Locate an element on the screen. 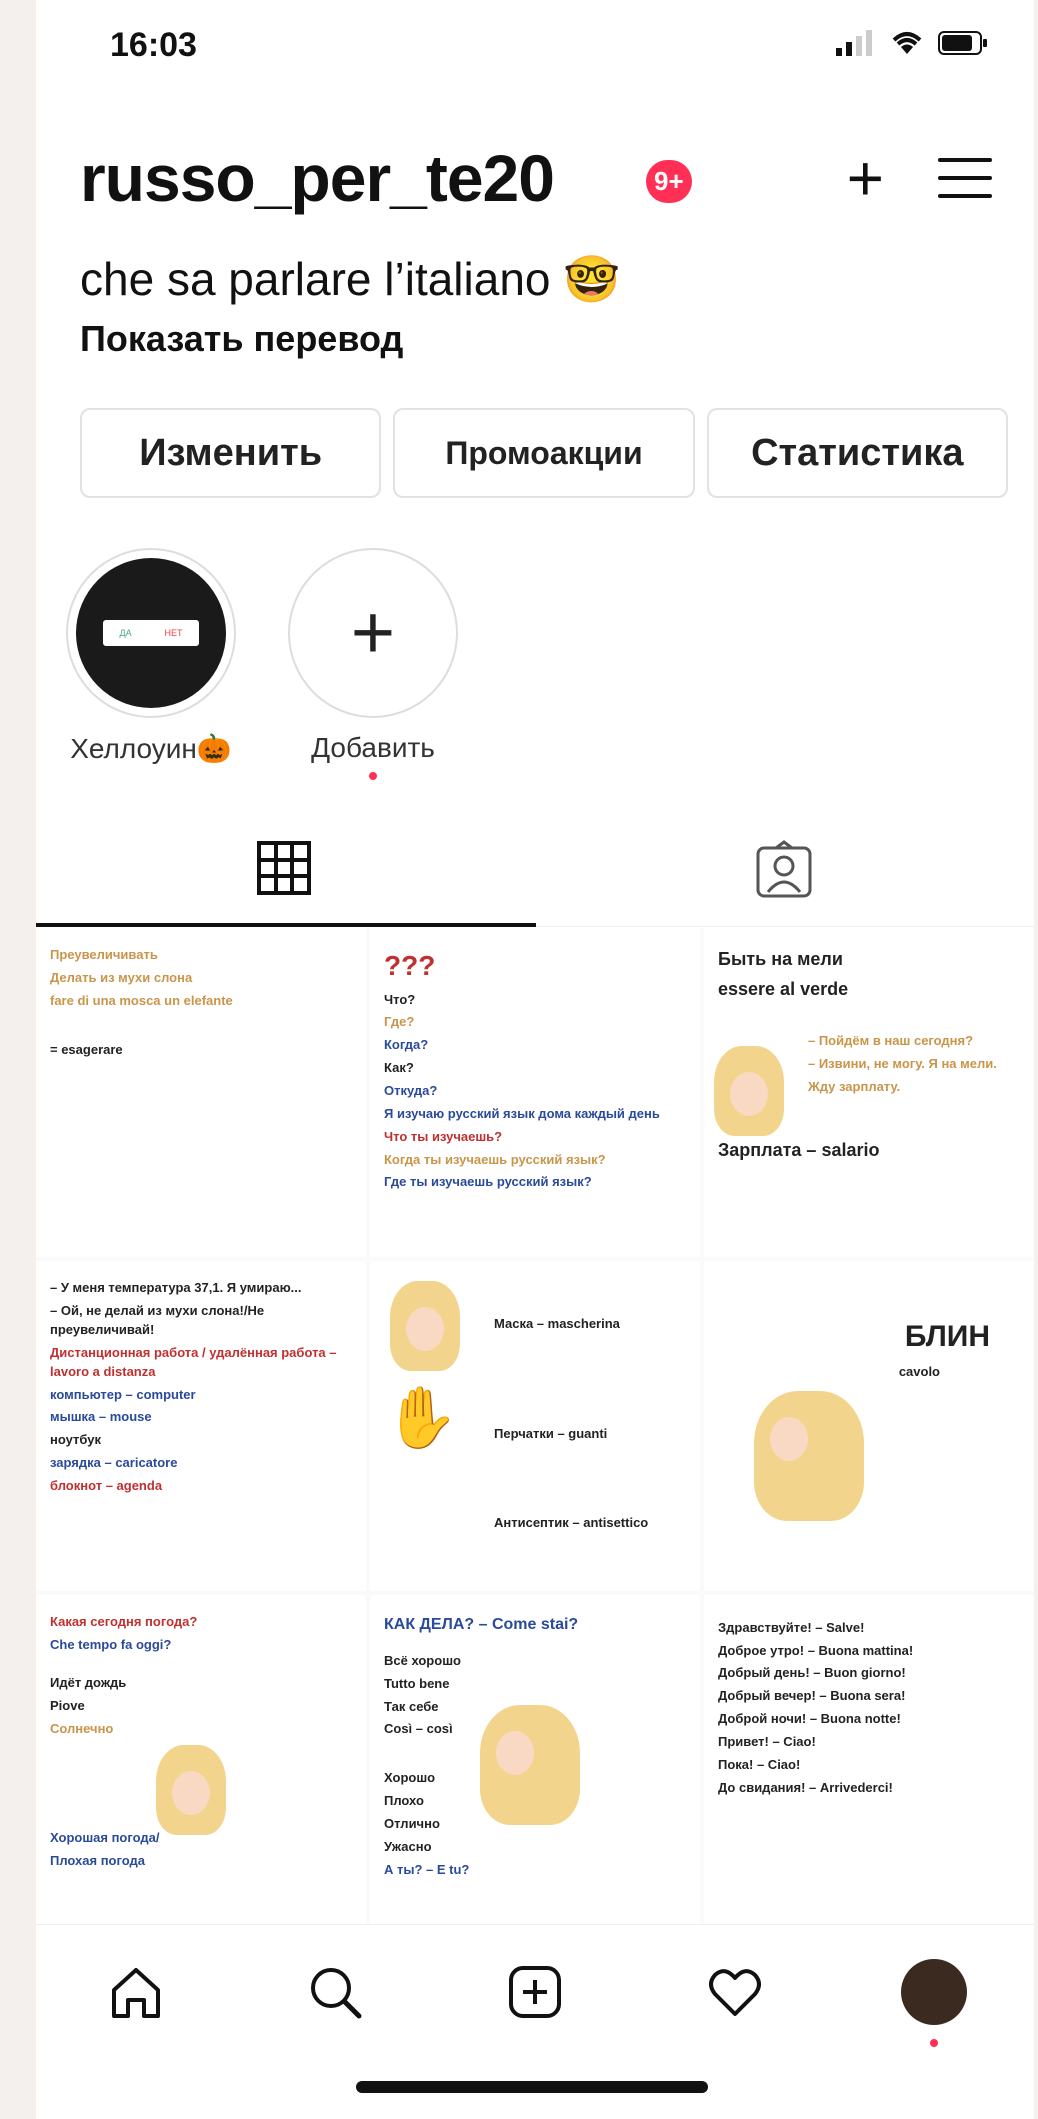  home-icon is located at coordinates (135, 1993).